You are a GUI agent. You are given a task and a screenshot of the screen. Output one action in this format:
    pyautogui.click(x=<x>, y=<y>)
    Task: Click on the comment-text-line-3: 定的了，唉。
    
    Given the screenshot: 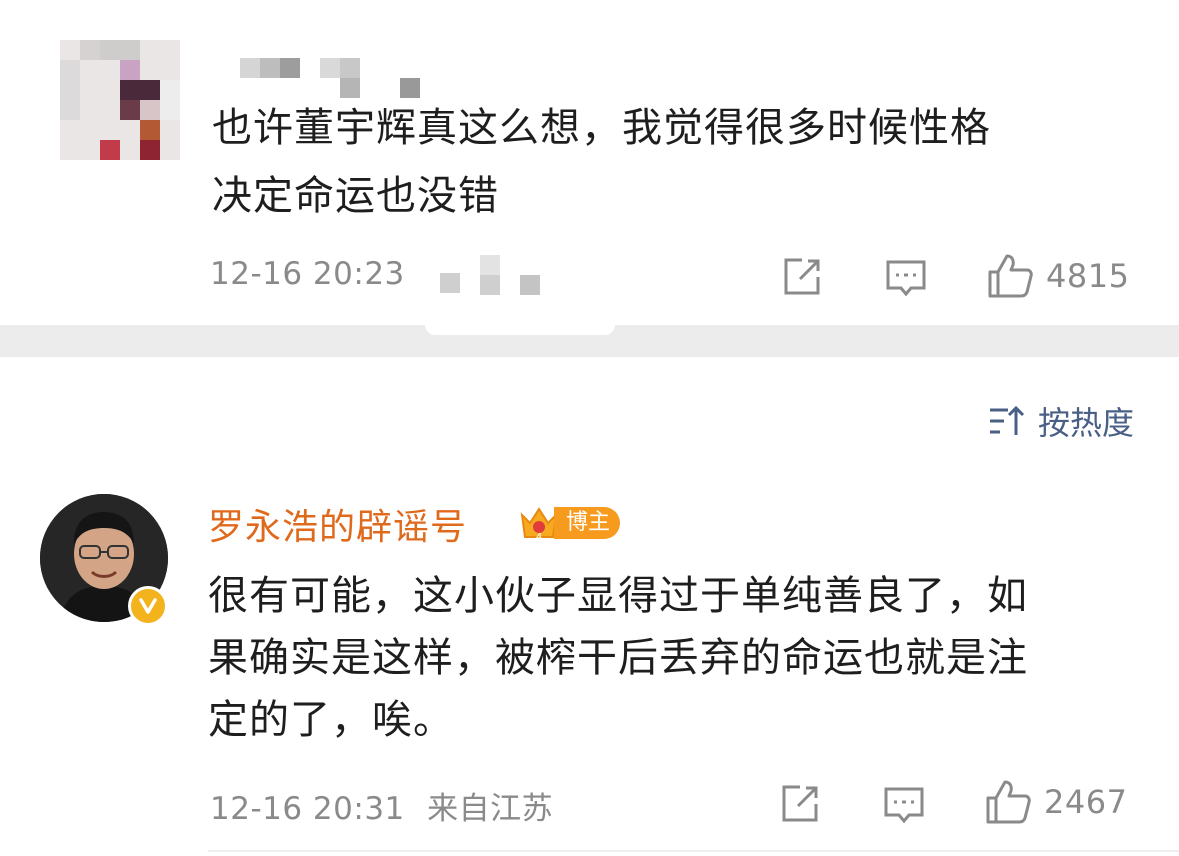 What is the action you would take?
    pyautogui.click(x=331, y=720)
    